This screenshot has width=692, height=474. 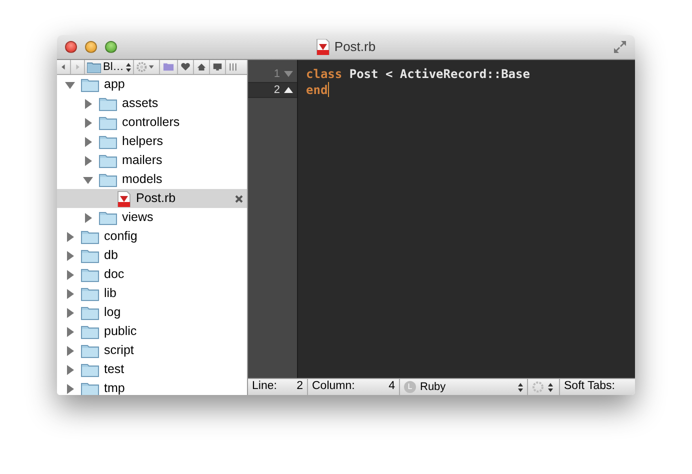 What do you see at coordinates (121, 237) in the screenshot?
I see `item-name: config` at bounding box center [121, 237].